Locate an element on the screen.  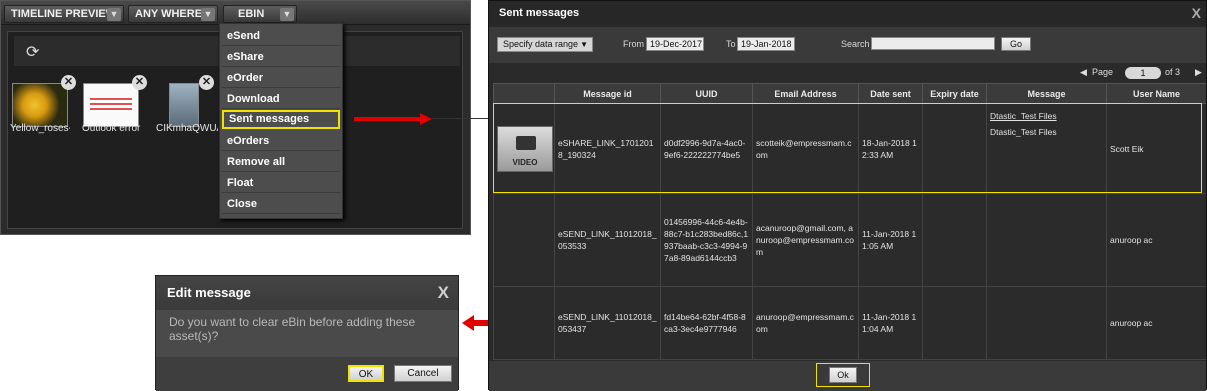
page-number-input: 1 is located at coordinates (1143, 73).